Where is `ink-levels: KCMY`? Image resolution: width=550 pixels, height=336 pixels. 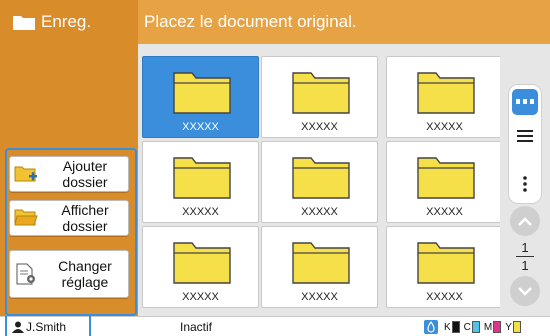 ink-levels: KCMY is located at coordinates (474, 326).